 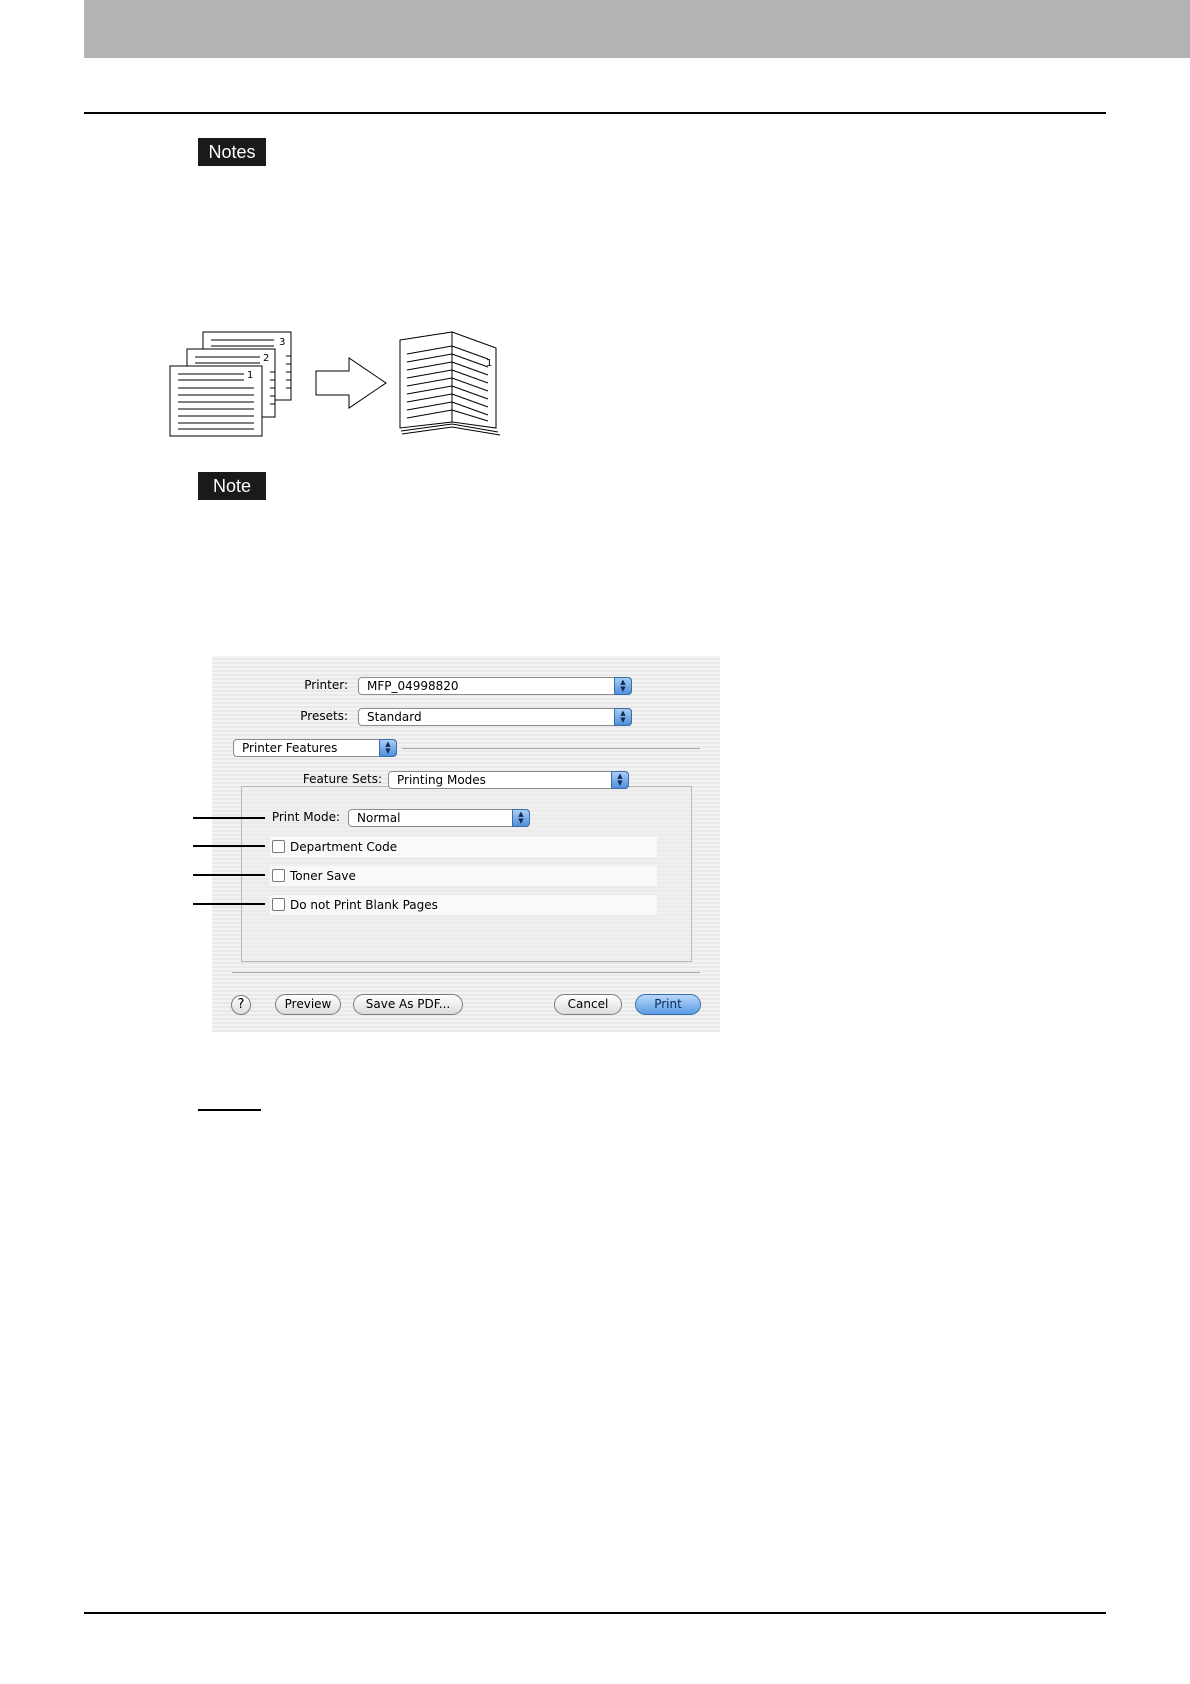 I want to click on page-number-3: 3, so click(x=282, y=342).